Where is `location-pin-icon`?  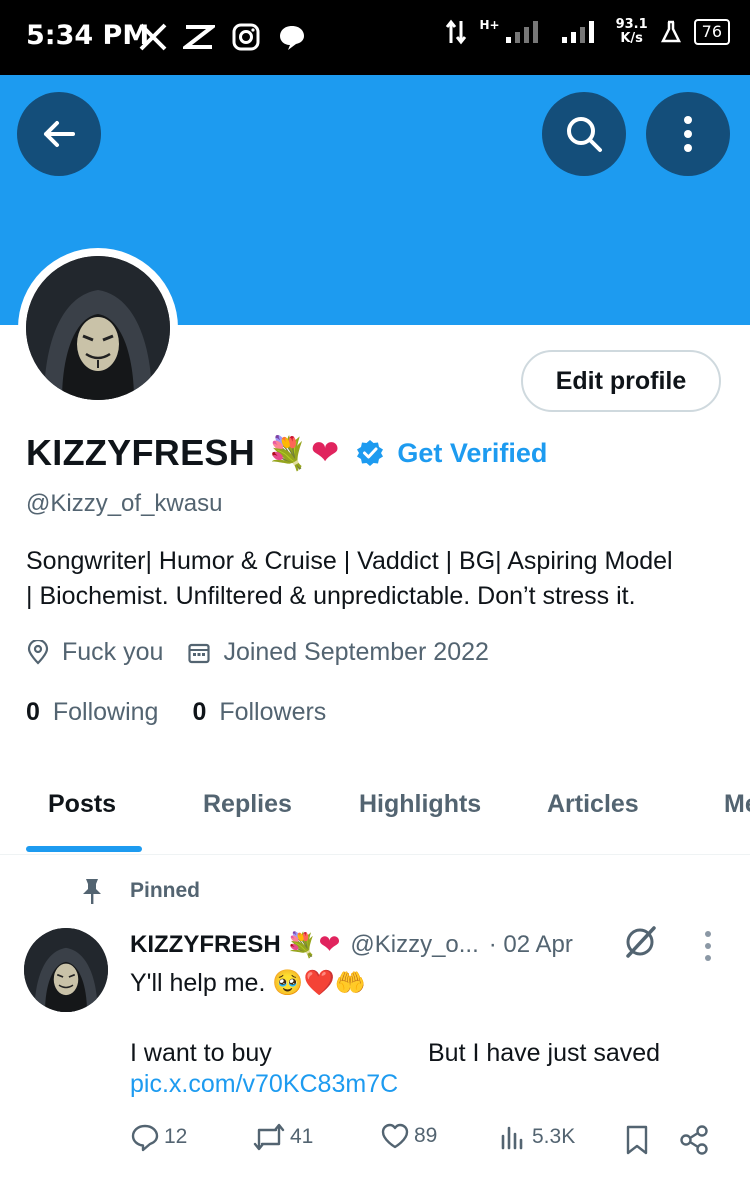
location-pin-icon is located at coordinates (38, 652).